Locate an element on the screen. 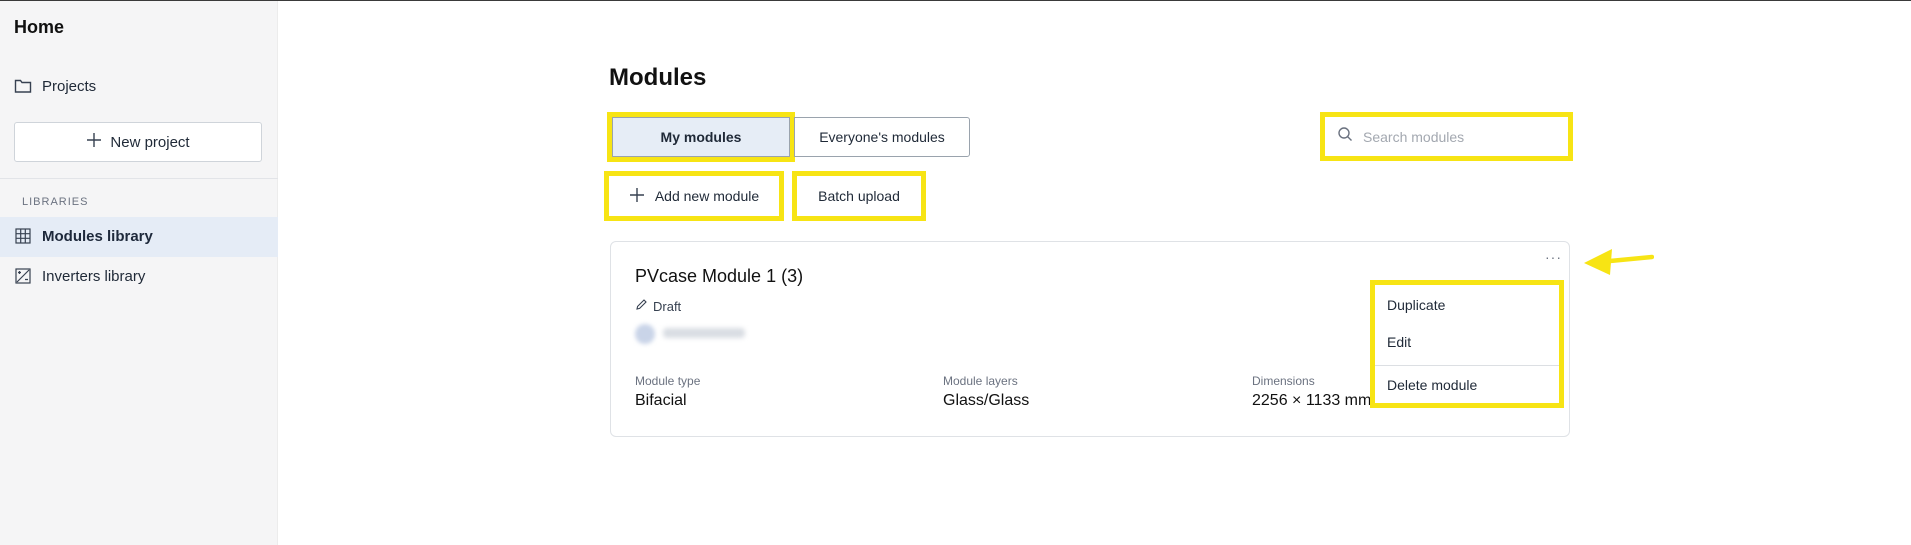  sidebar-divider is located at coordinates (139, 178).